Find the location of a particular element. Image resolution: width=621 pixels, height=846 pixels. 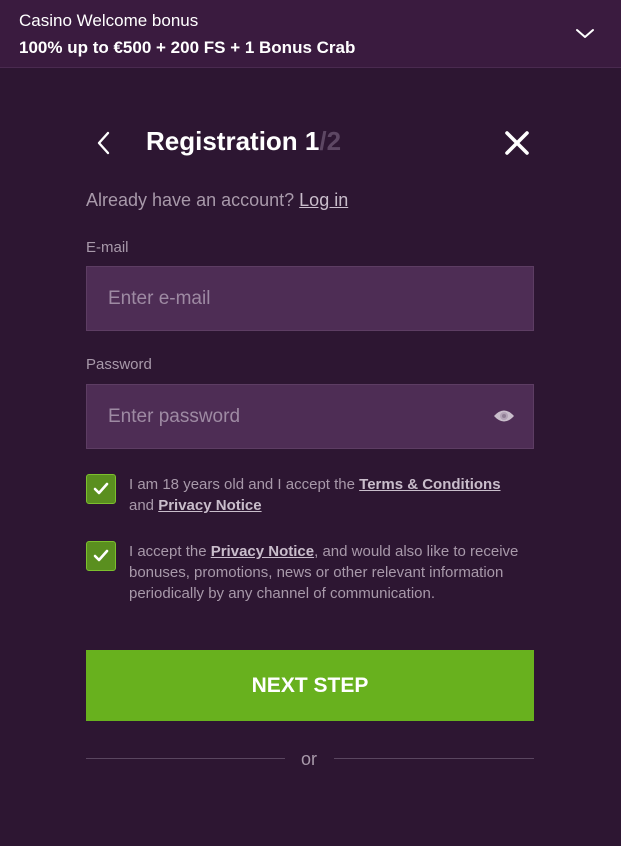

page-title: Registration 1/2 is located at coordinates (243, 141).